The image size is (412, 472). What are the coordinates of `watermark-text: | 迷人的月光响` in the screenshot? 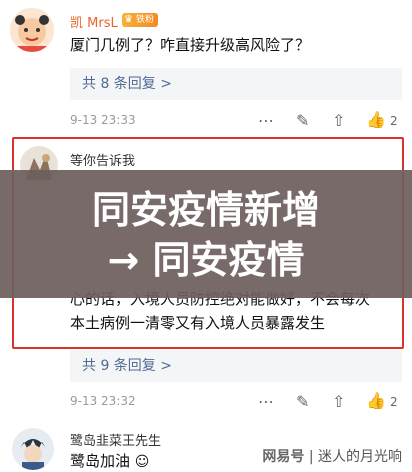 It's located at (355, 457).